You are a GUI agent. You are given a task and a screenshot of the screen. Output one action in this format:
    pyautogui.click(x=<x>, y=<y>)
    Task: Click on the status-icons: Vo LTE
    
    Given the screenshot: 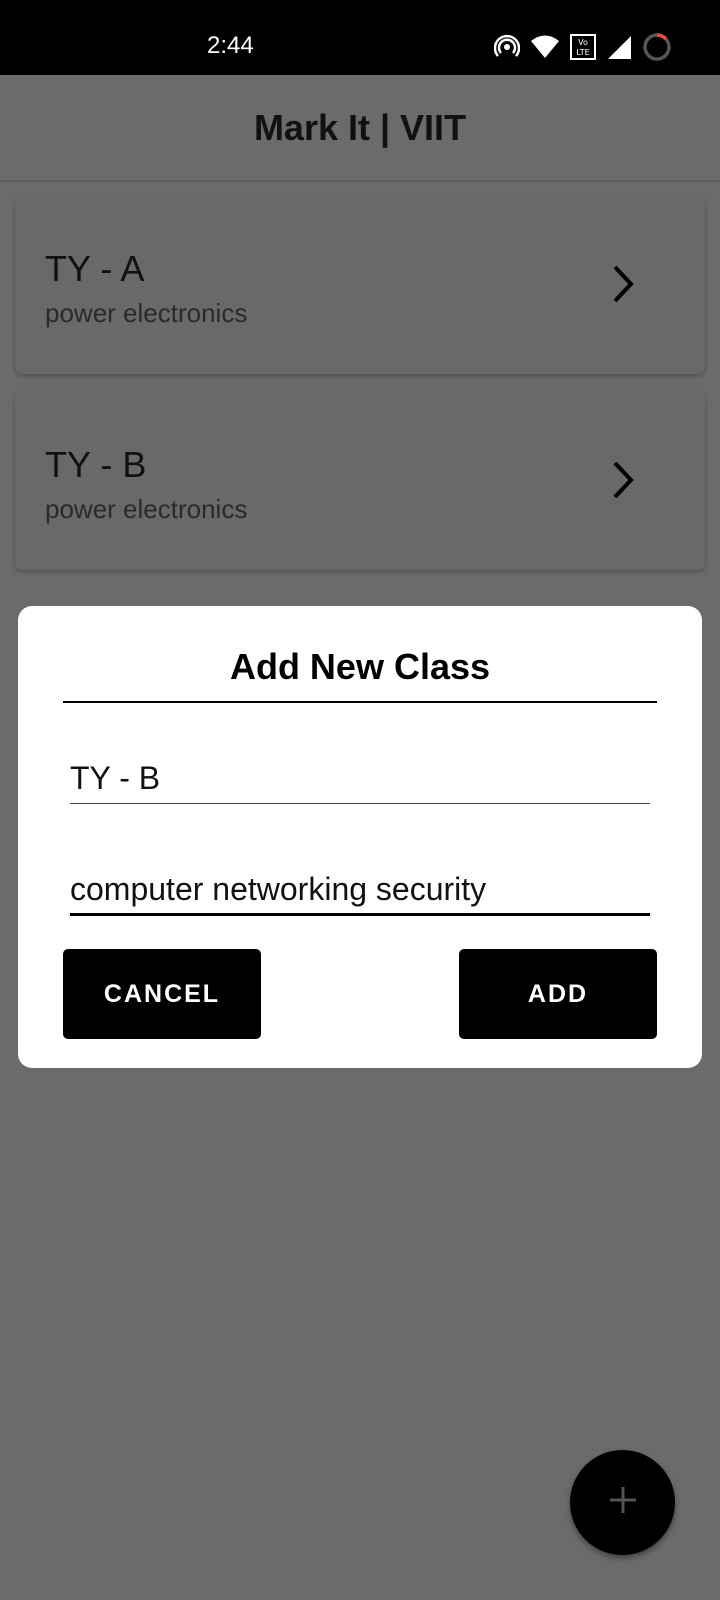 What is the action you would take?
    pyautogui.click(x=583, y=47)
    